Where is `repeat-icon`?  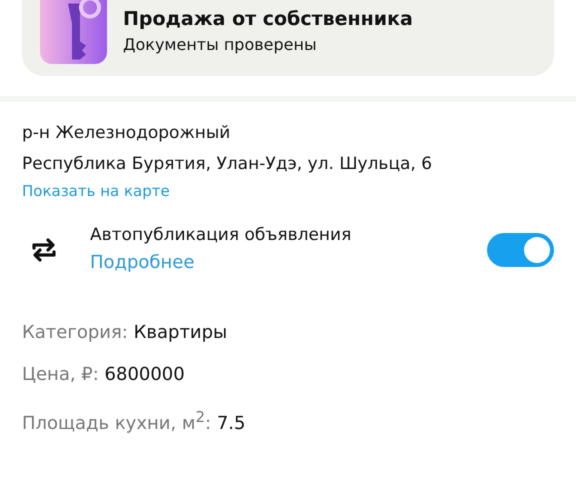 repeat-icon is located at coordinates (44, 250).